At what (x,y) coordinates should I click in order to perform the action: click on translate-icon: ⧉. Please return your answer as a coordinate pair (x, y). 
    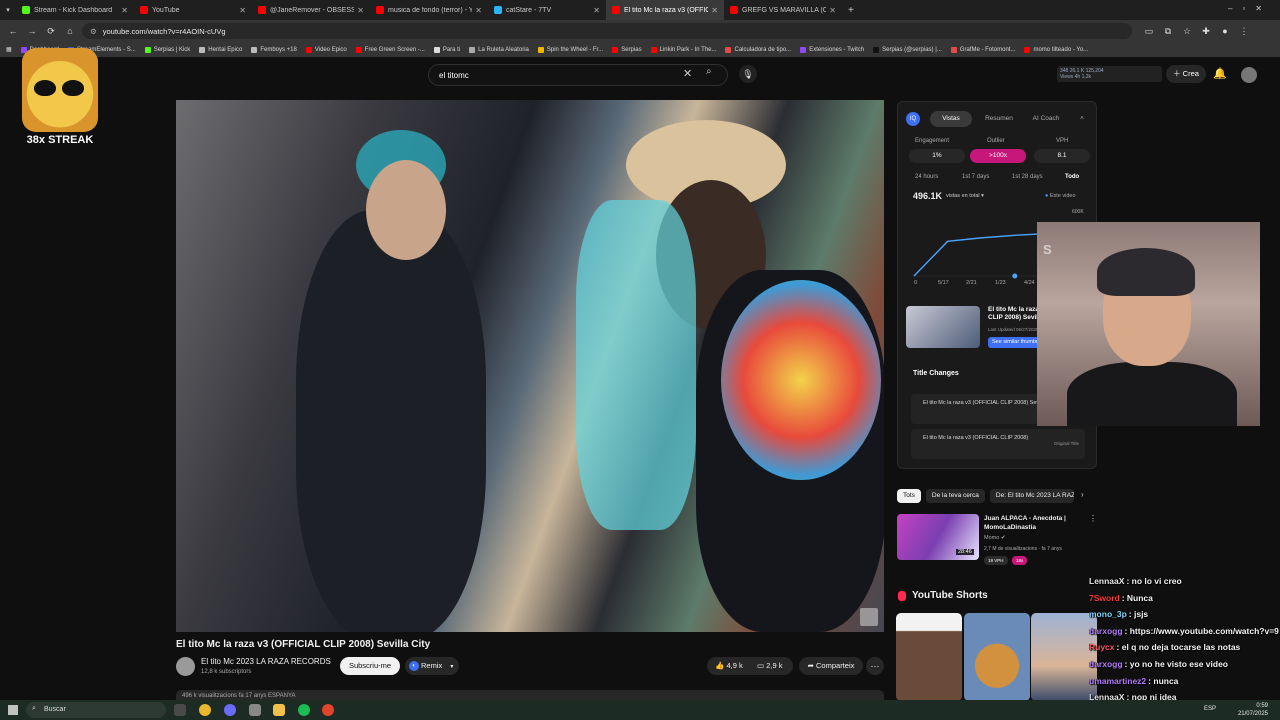
    Looking at the image, I should click on (1168, 31).